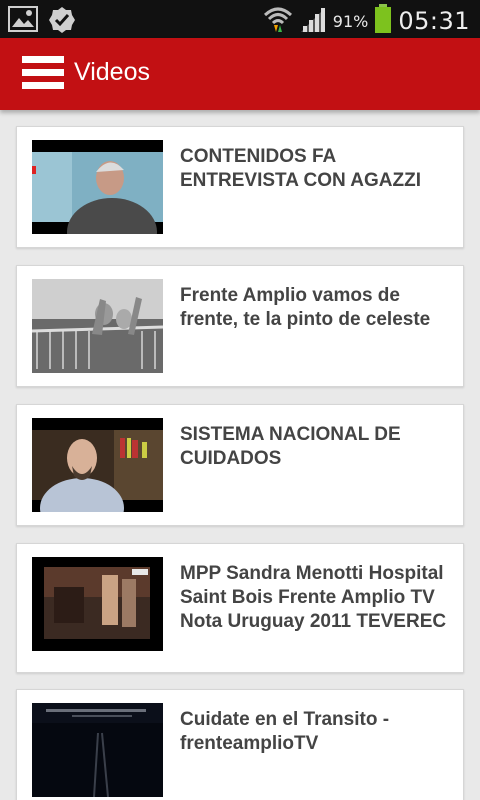 This screenshot has height=800, width=480. What do you see at coordinates (23, 22) in the screenshot?
I see `image-icon` at bounding box center [23, 22].